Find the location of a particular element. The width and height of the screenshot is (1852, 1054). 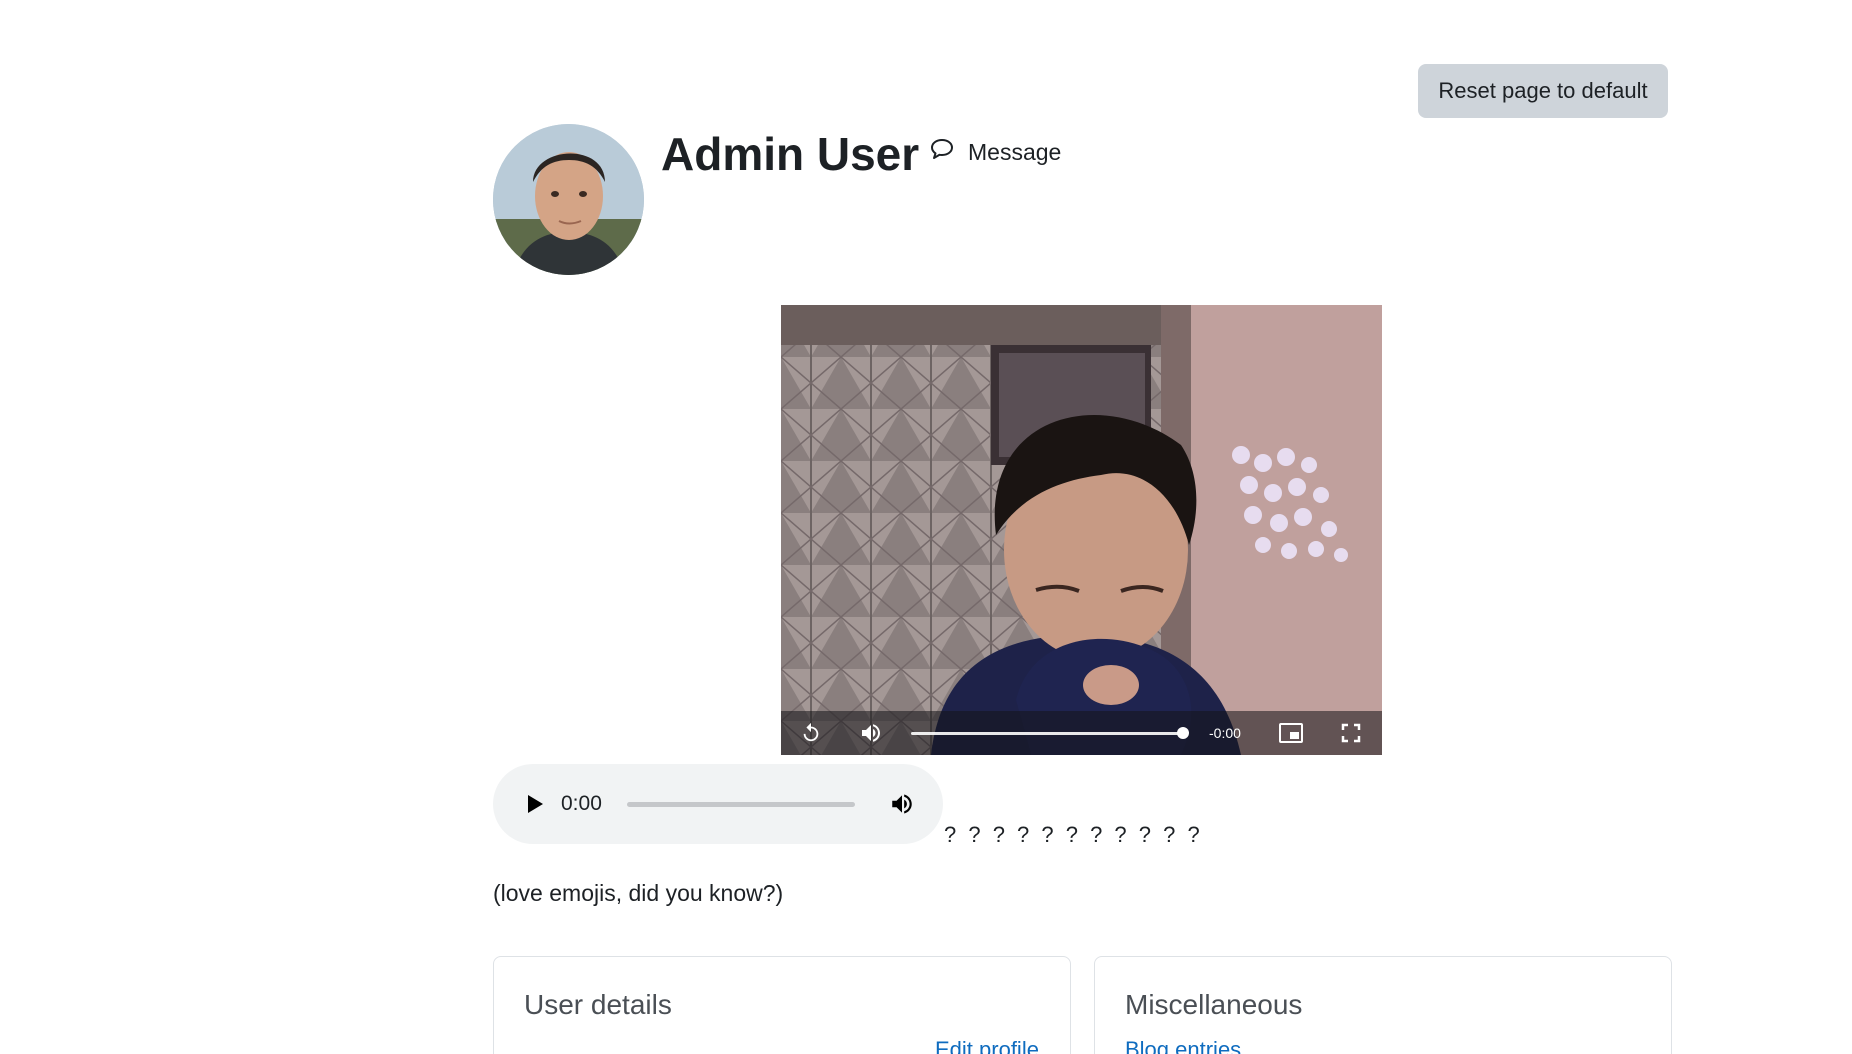

audio-player: 0:00 is located at coordinates (718, 804).